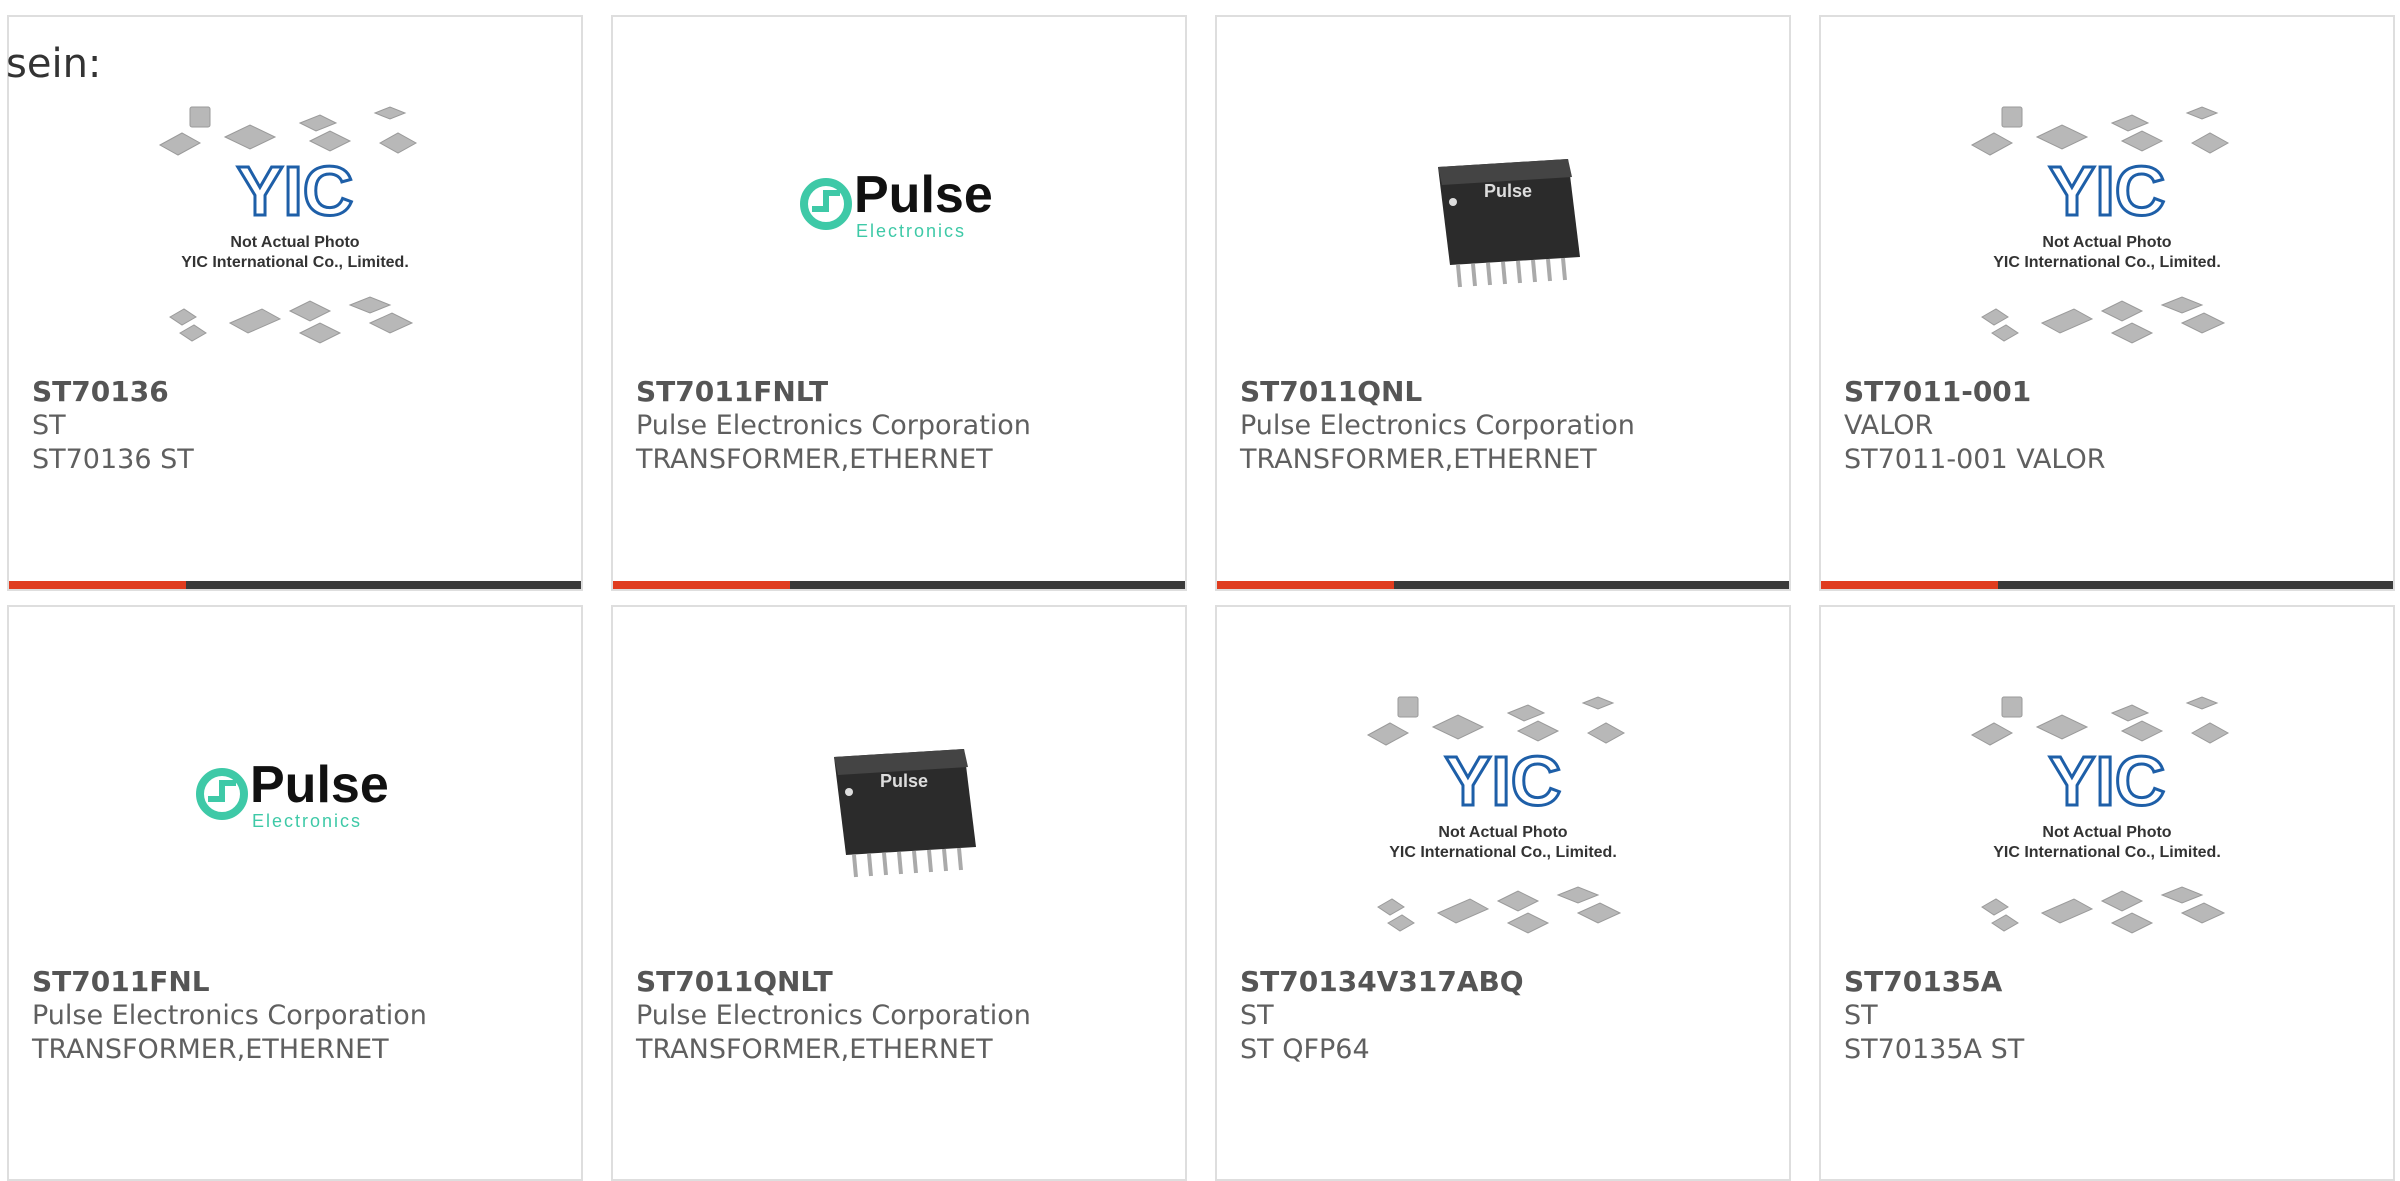 Image resolution: width=2400 pixels, height=1181 pixels. I want to click on part-number: ST7011FNL, so click(229, 982).